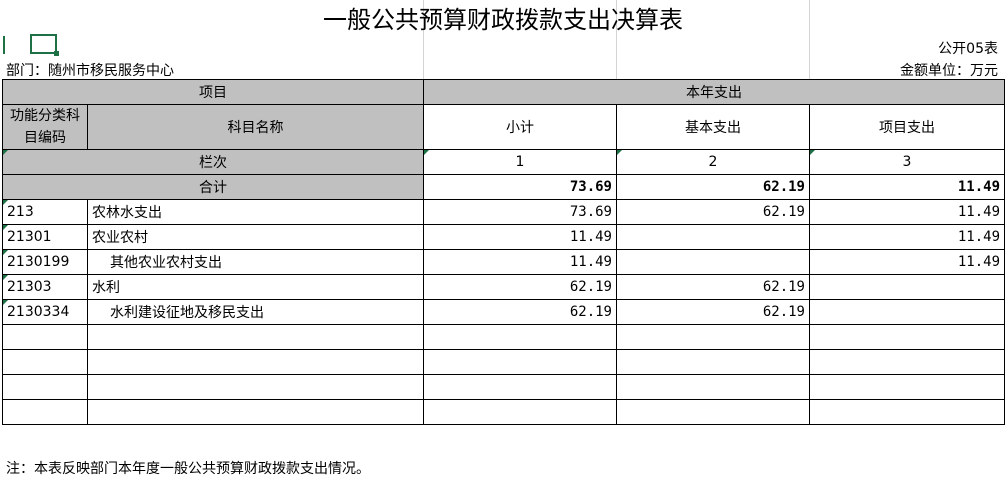 This screenshot has height=483, width=1006. I want to click on row-subtotal: 73.69, so click(520, 212).